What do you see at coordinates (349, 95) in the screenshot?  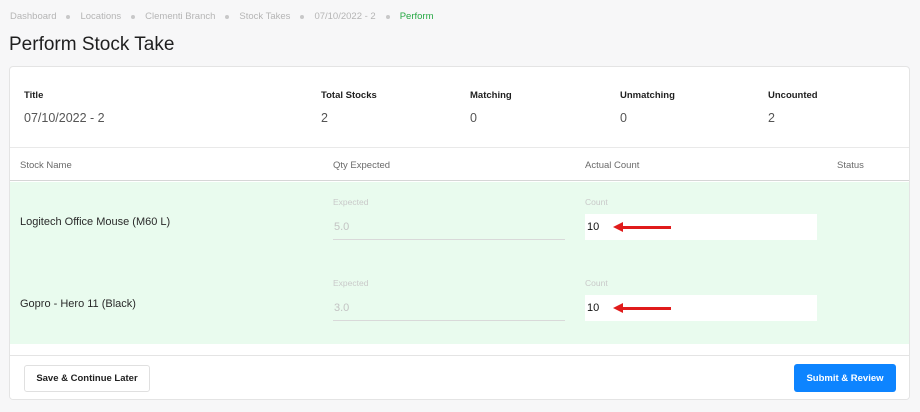 I see `summary-total-label: Total Stocks` at bounding box center [349, 95].